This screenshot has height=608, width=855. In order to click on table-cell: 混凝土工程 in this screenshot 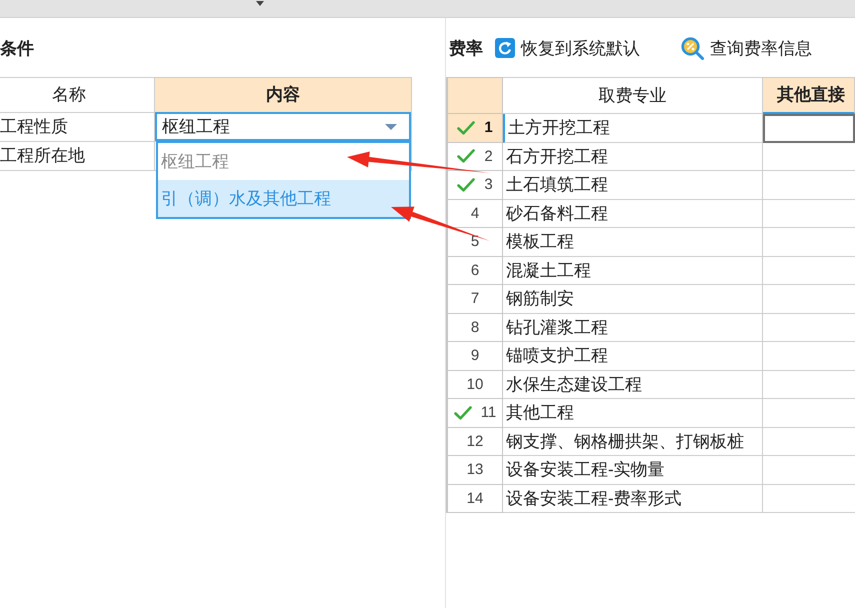, I will do `click(633, 270)`.